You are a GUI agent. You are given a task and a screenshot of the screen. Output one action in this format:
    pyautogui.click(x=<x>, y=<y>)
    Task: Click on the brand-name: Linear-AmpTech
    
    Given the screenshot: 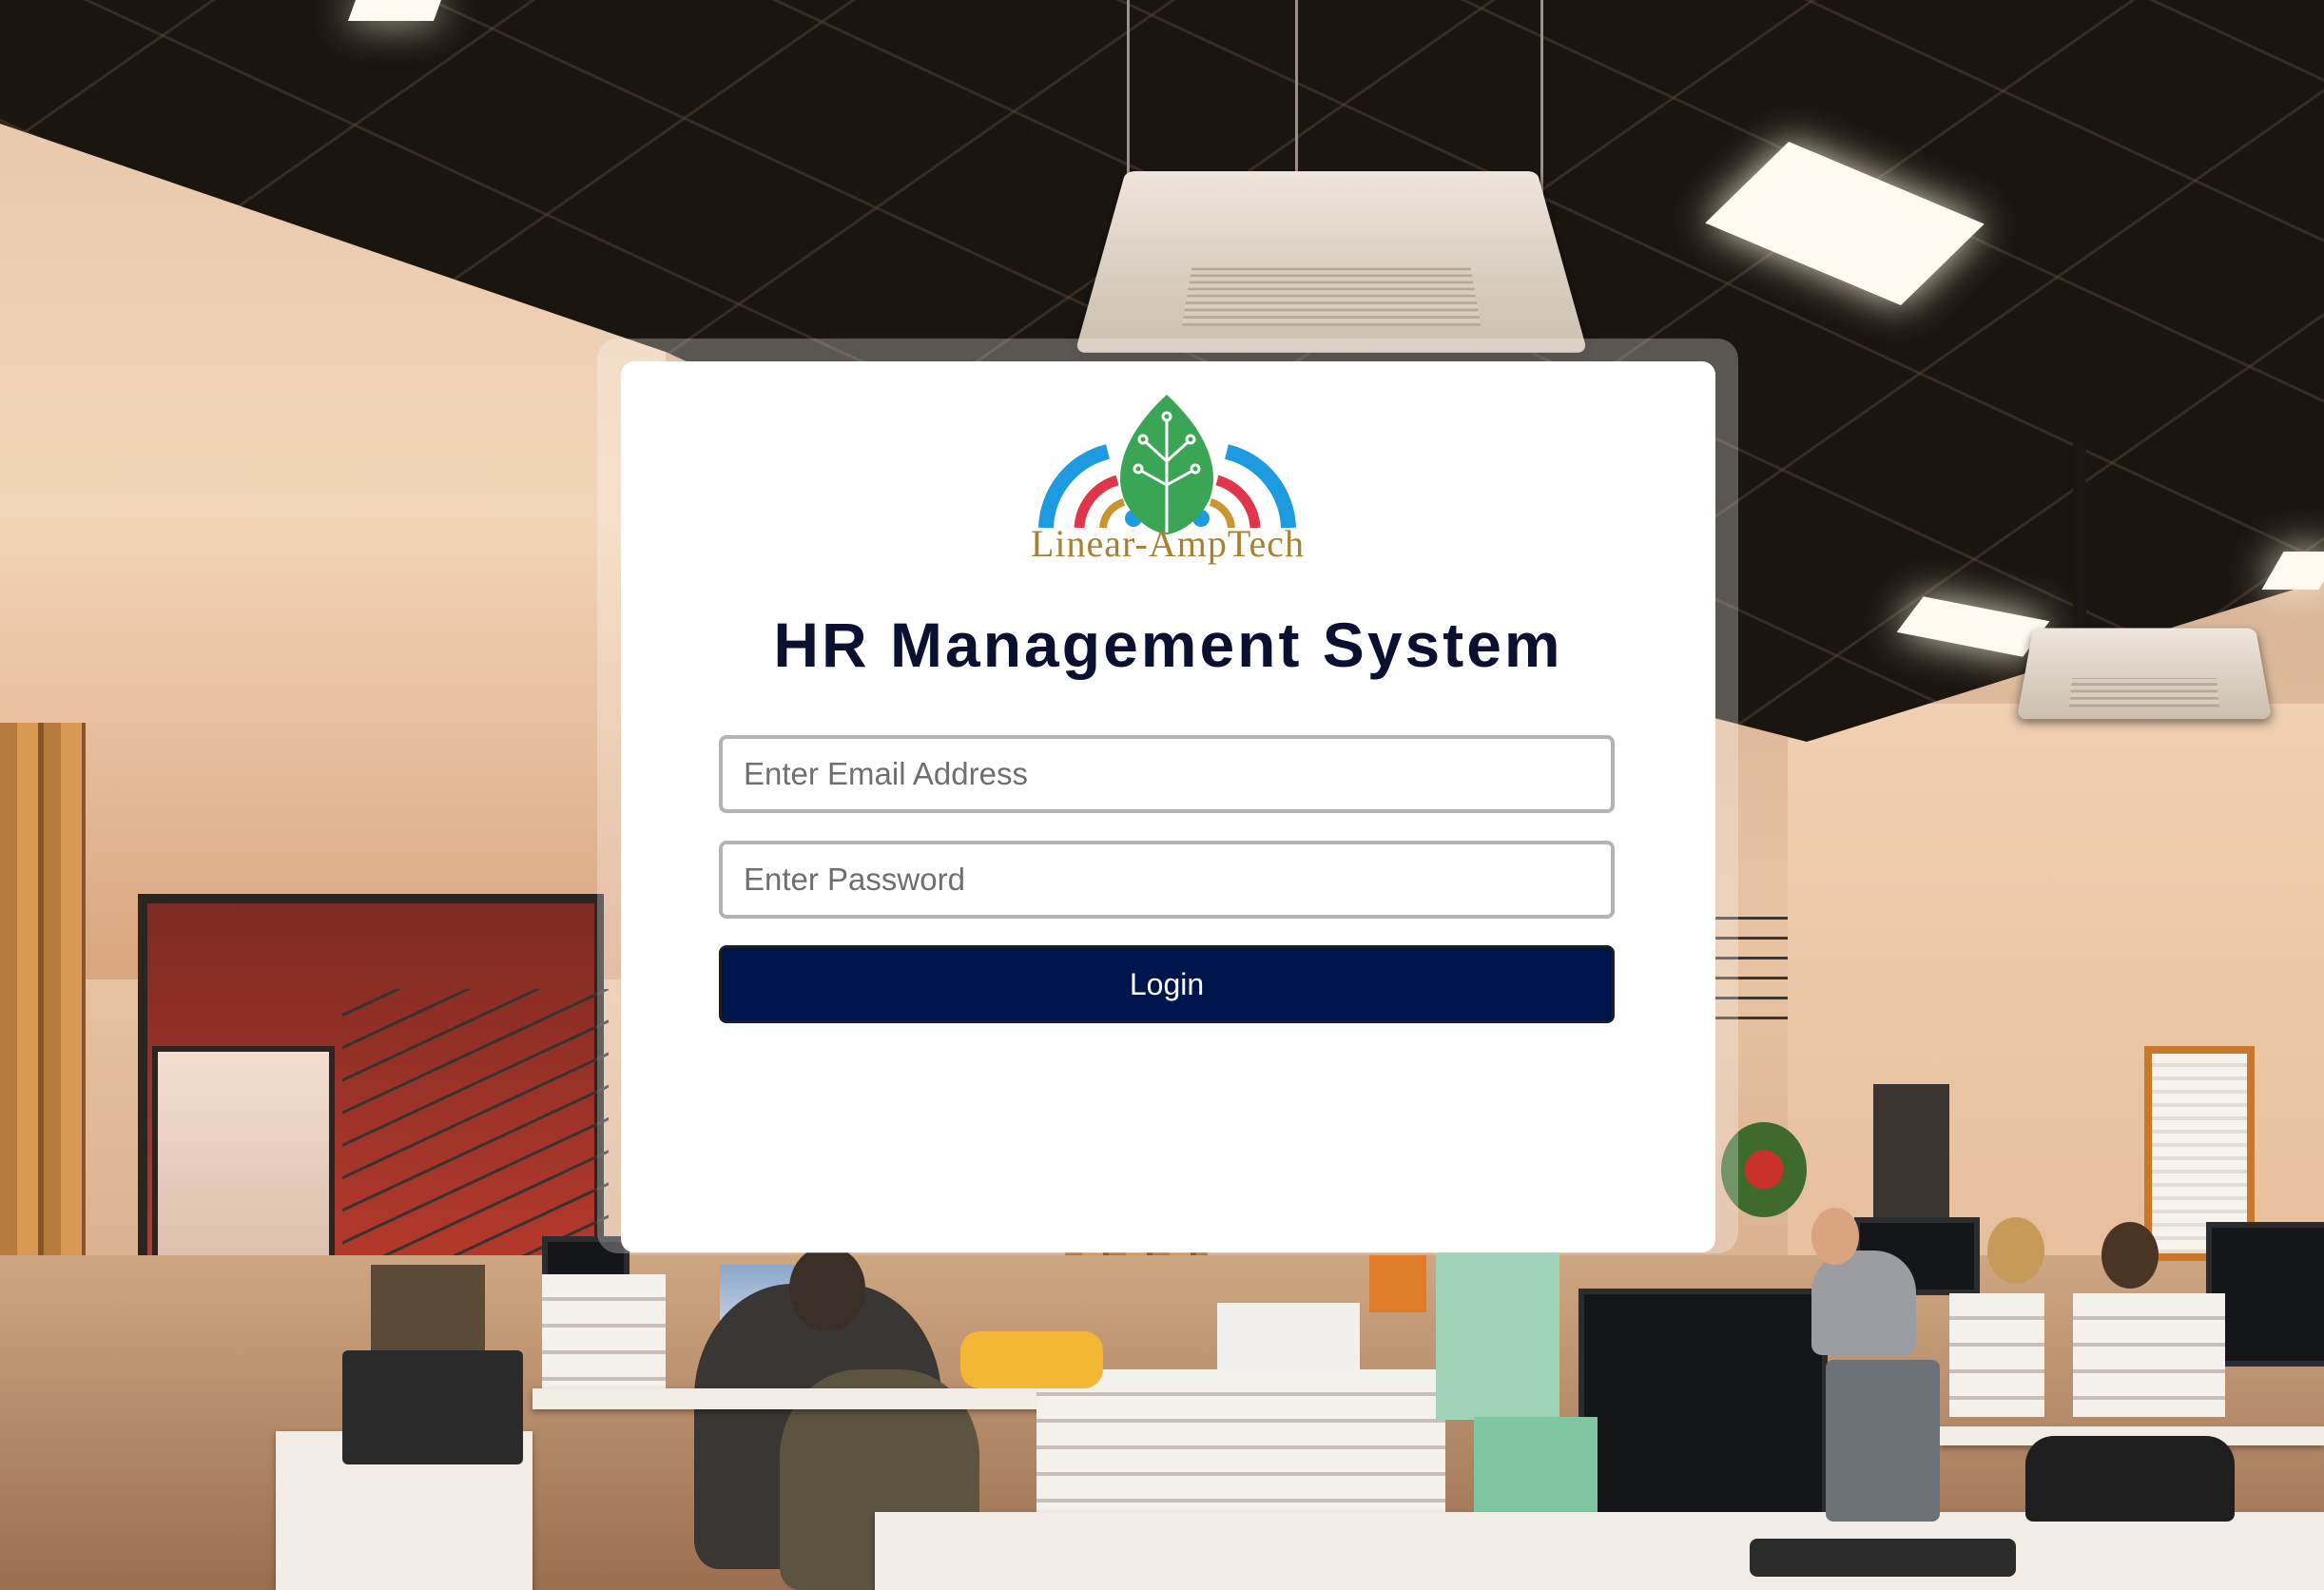 What is the action you would take?
    pyautogui.click(x=1168, y=543)
    